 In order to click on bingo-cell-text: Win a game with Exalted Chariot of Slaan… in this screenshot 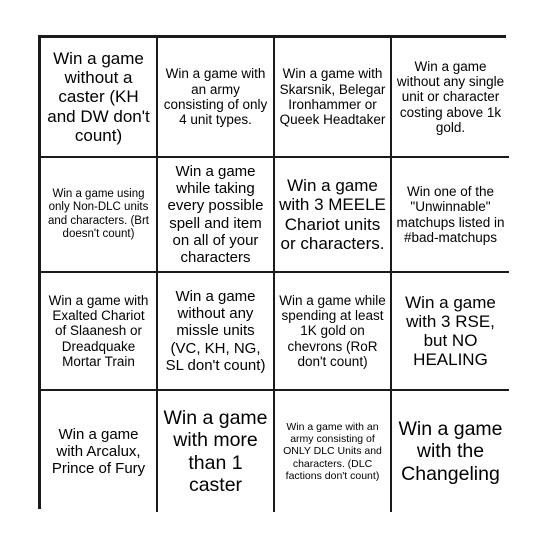, I will do `click(98, 331)`.